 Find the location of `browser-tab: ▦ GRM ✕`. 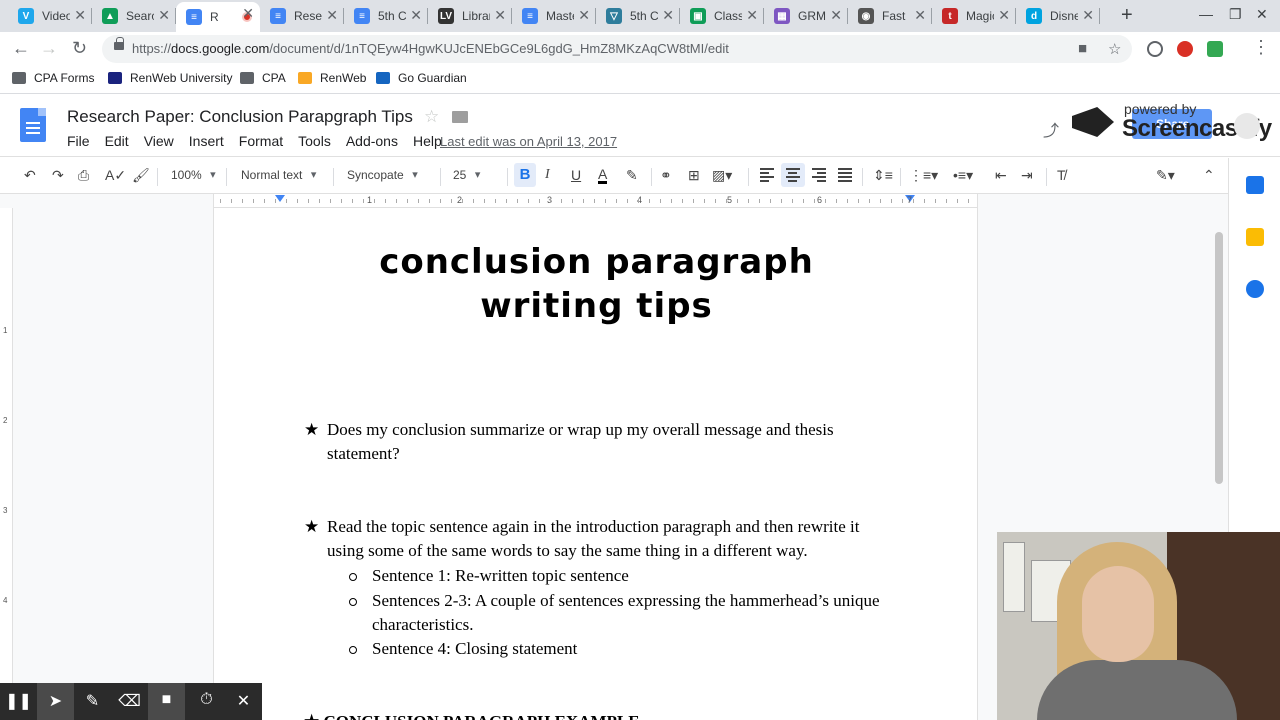

browser-tab: ▦ GRM ✕ is located at coordinates (806, 16).